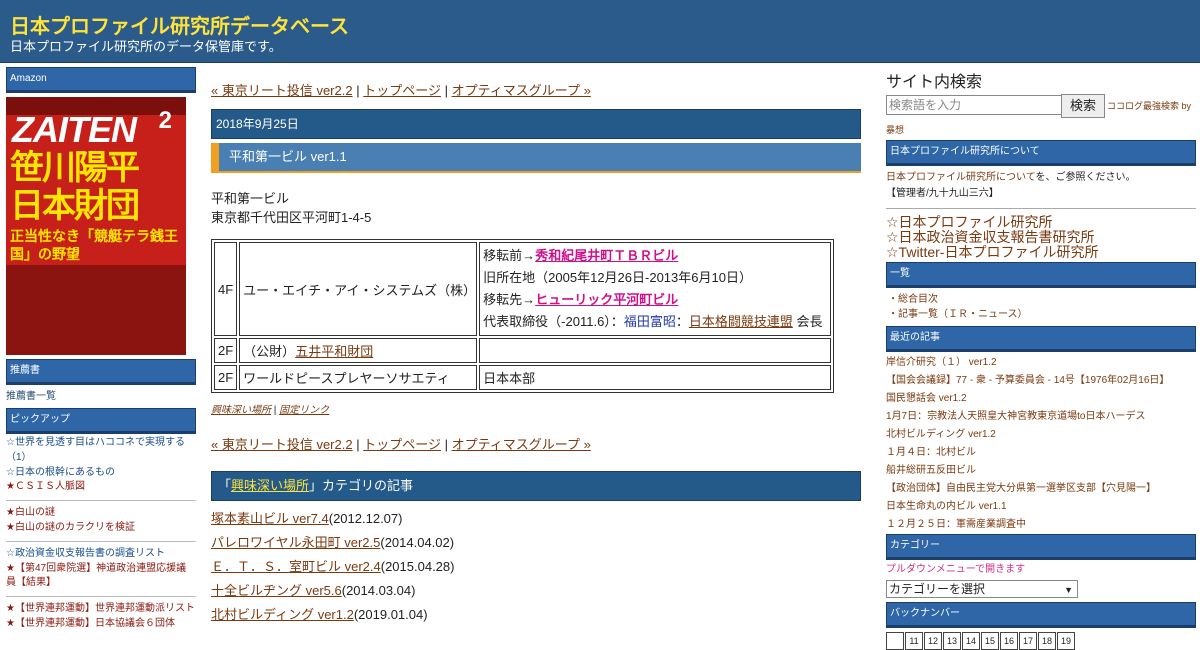 This screenshot has width=1200, height=650. Describe the element at coordinates (1068, 590) in the screenshot. I see `chevron-down-icon: ▼` at that location.